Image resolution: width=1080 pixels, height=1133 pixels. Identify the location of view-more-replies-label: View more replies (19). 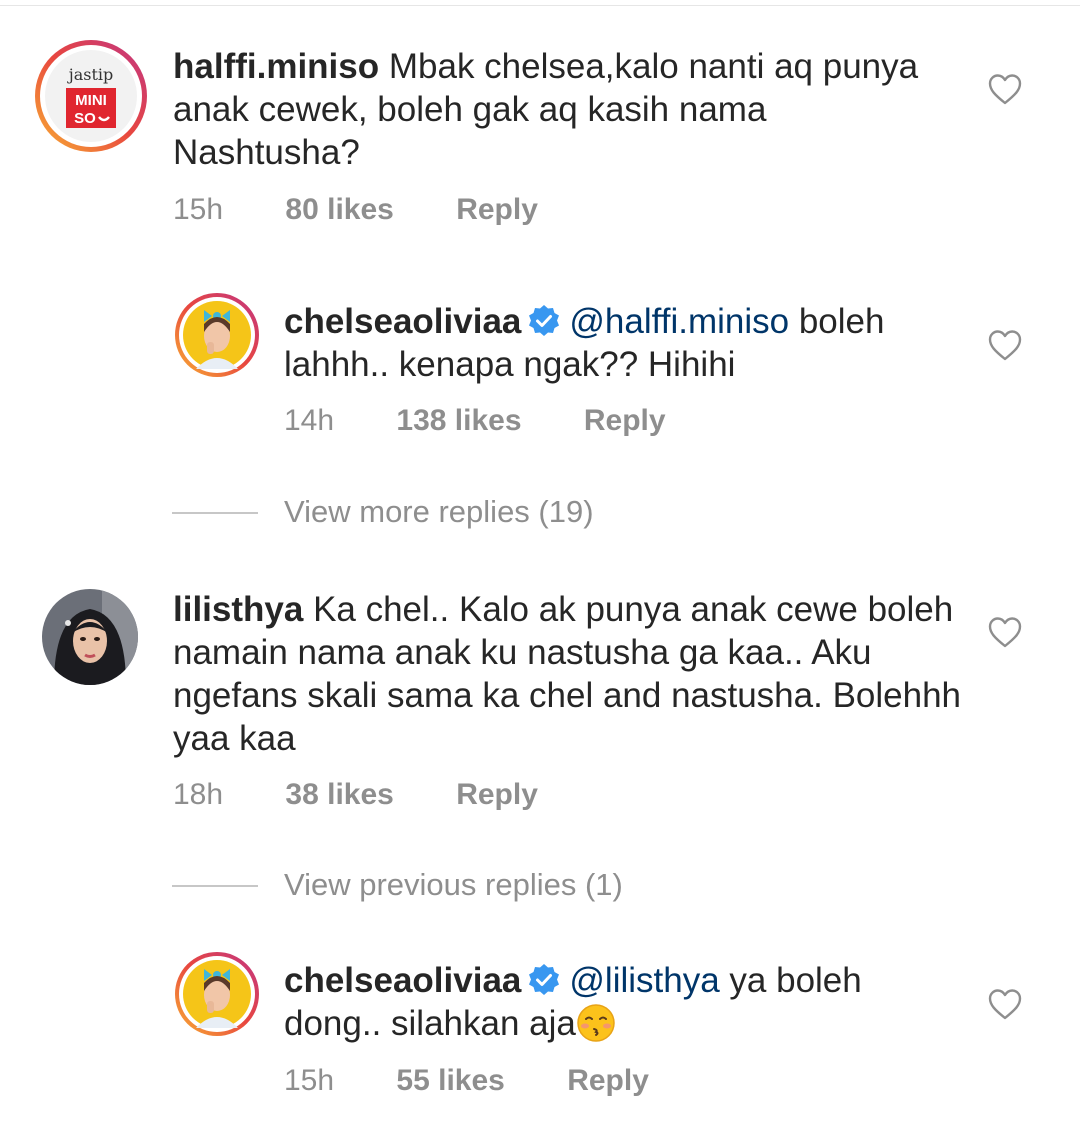
(439, 512).